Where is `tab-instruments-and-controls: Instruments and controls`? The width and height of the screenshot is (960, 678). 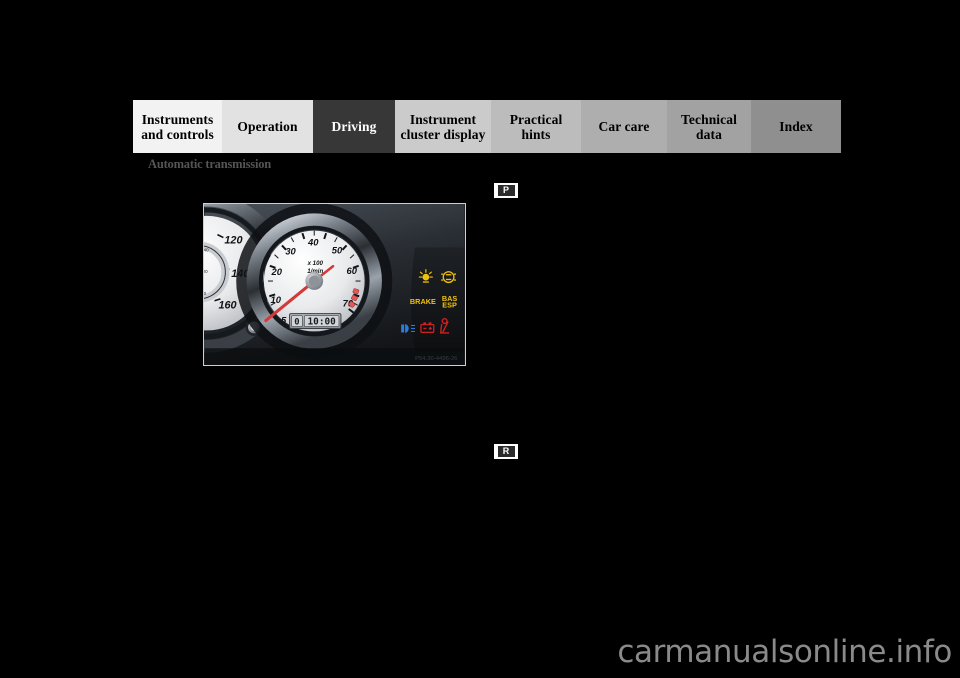
tab-instruments-and-controls: Instruments and controls is located at coordinates (177, 126).